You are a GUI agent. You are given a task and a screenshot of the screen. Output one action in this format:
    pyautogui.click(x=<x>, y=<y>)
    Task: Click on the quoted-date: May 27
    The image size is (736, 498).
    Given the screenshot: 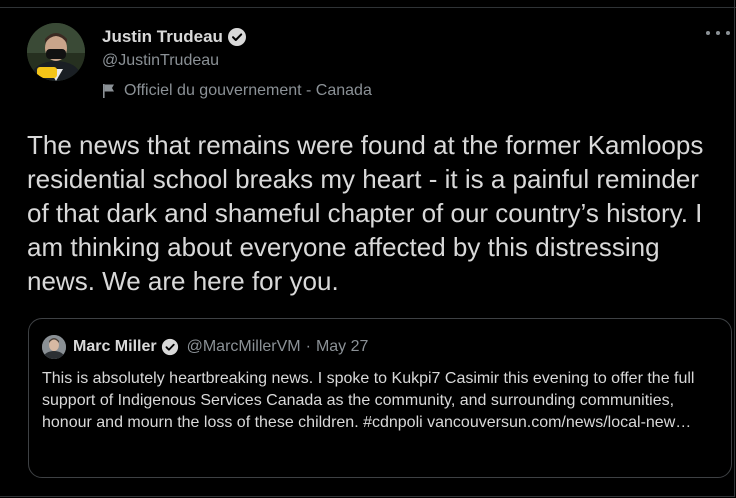 What is the action you would take?
    pyautogui.click(x=342, y=346)
    